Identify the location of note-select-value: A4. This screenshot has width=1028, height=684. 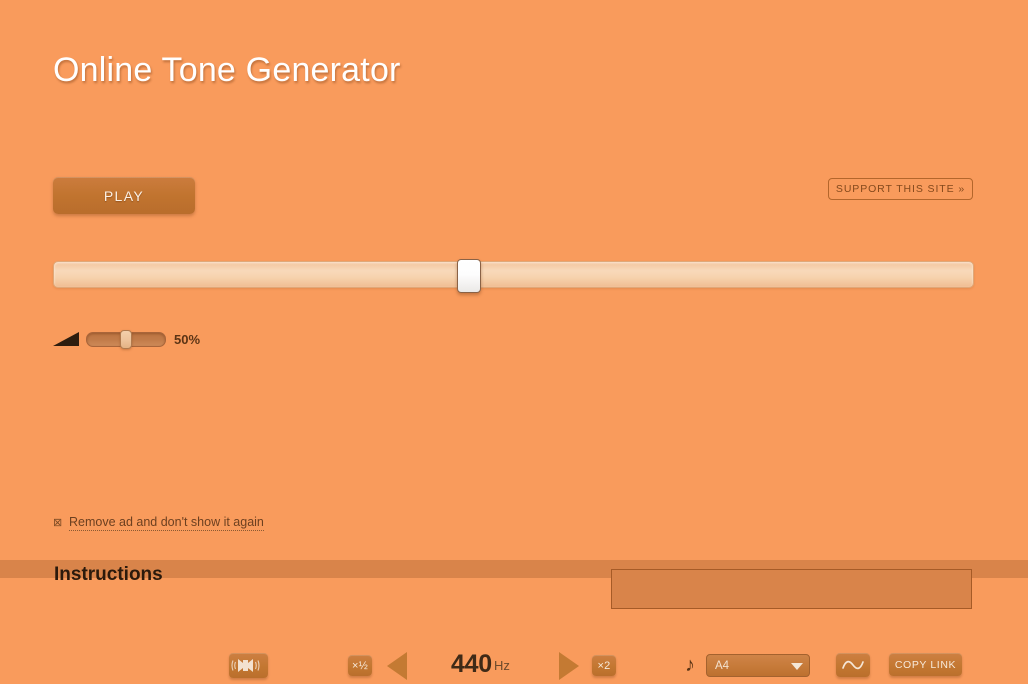
(722, 666).